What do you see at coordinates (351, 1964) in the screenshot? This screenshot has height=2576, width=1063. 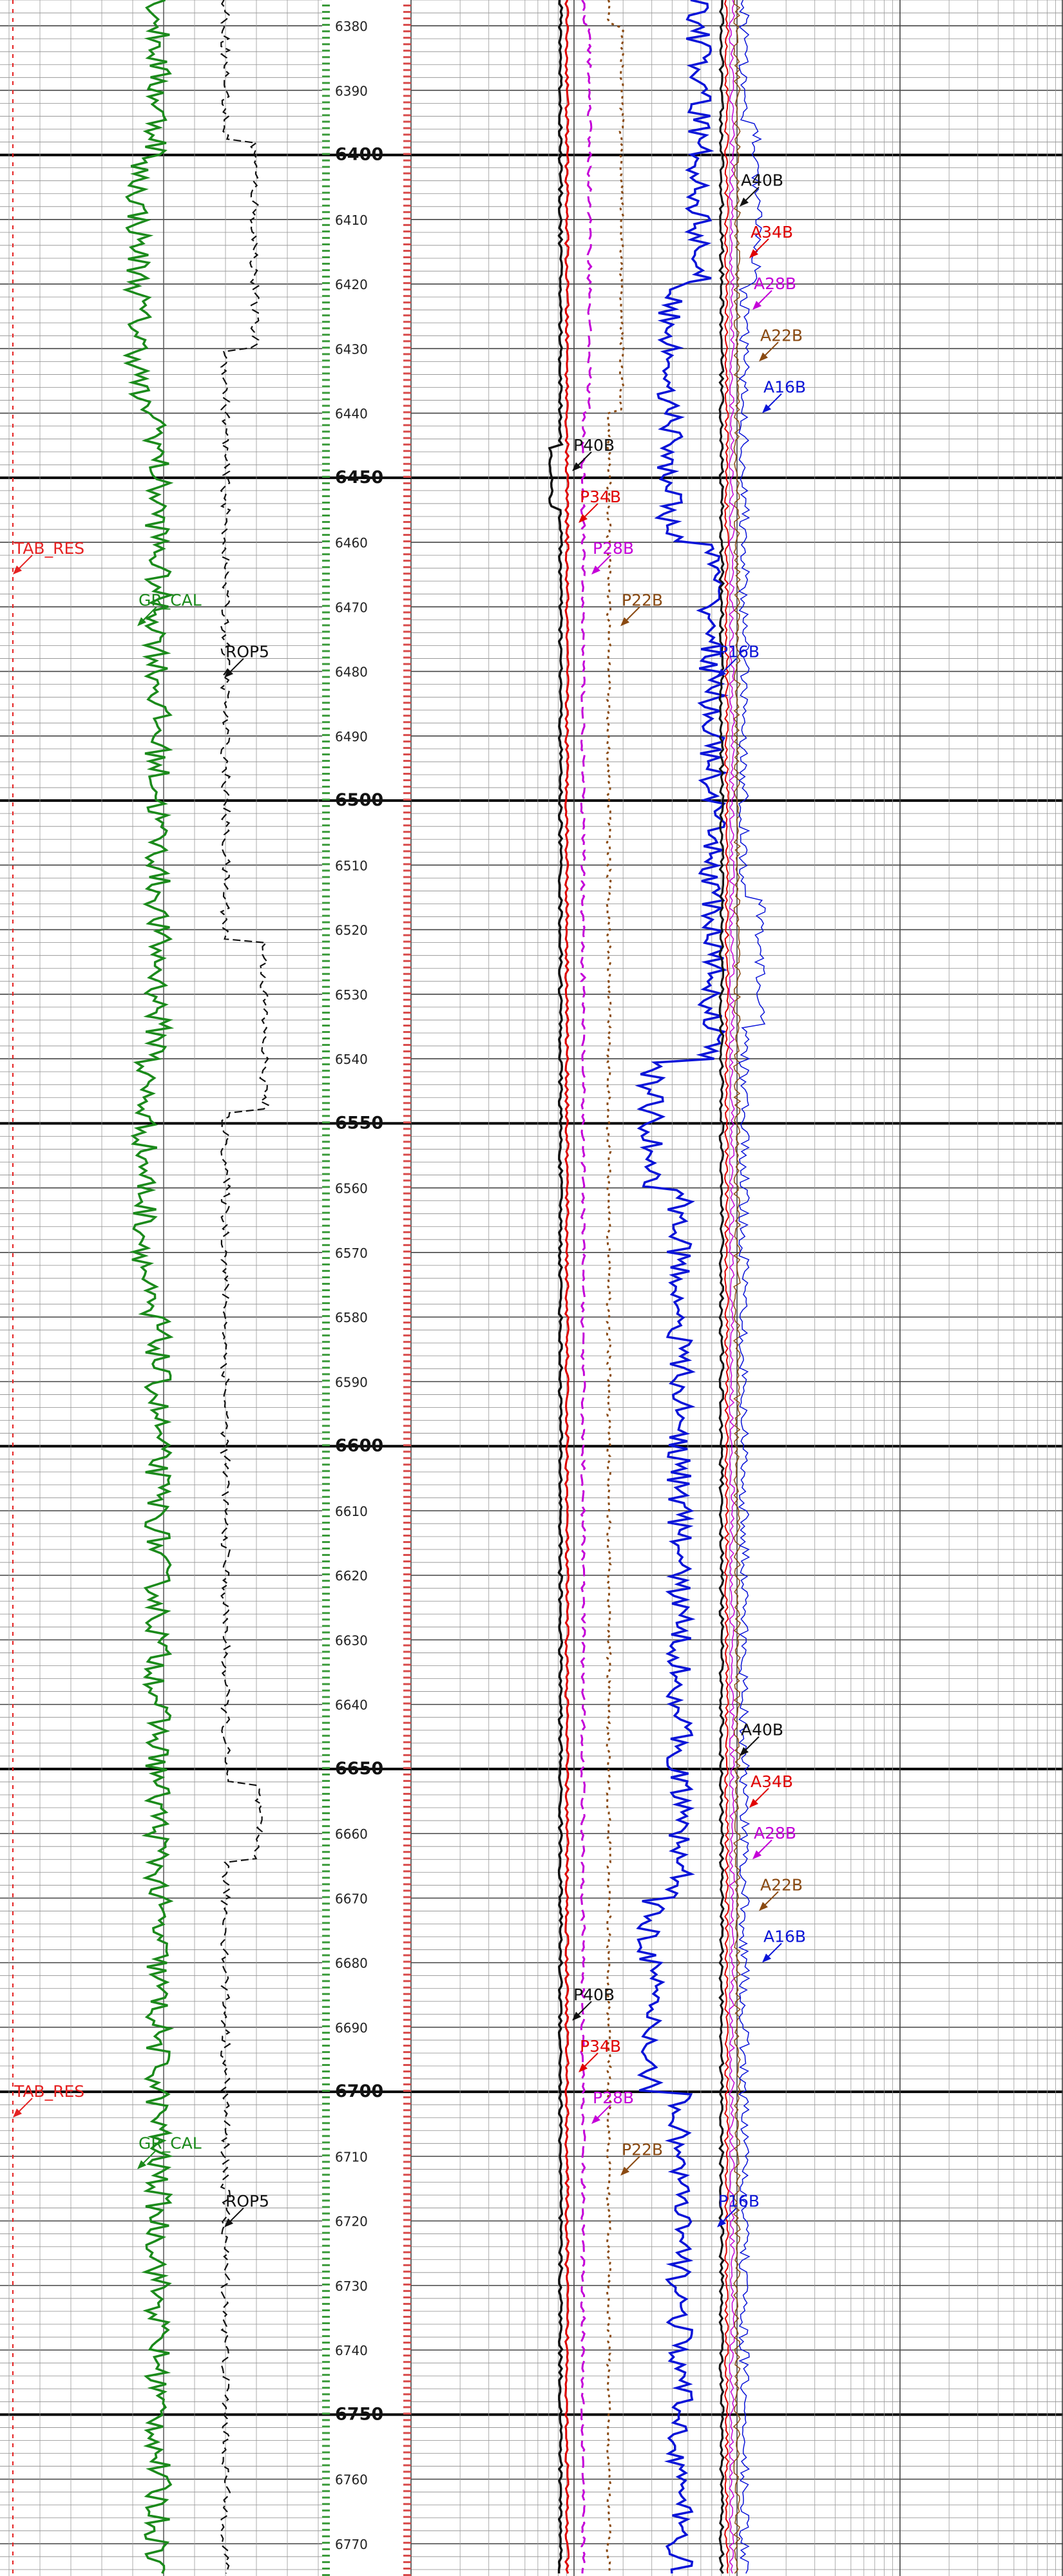 I see `depth-label: 6680` at bounding box center [351, 1964].